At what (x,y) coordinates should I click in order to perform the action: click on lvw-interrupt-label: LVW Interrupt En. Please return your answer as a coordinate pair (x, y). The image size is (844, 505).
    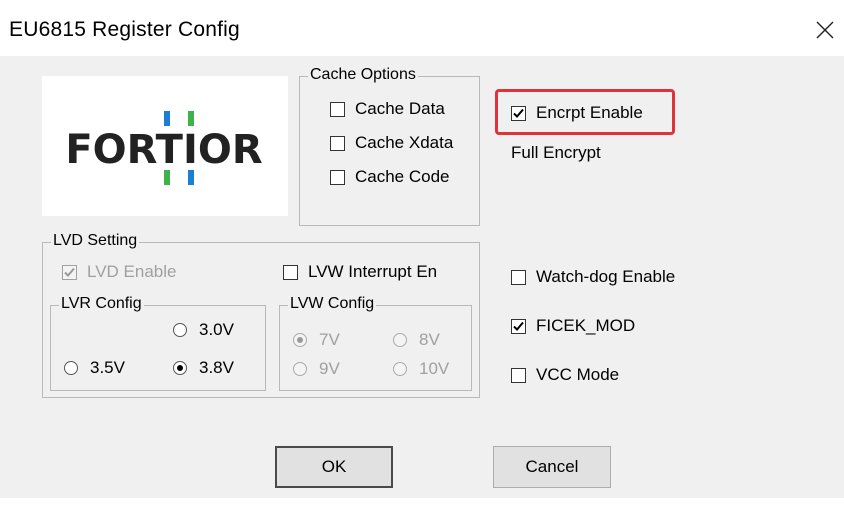
    Looking at the image, I should click on (373, 271).